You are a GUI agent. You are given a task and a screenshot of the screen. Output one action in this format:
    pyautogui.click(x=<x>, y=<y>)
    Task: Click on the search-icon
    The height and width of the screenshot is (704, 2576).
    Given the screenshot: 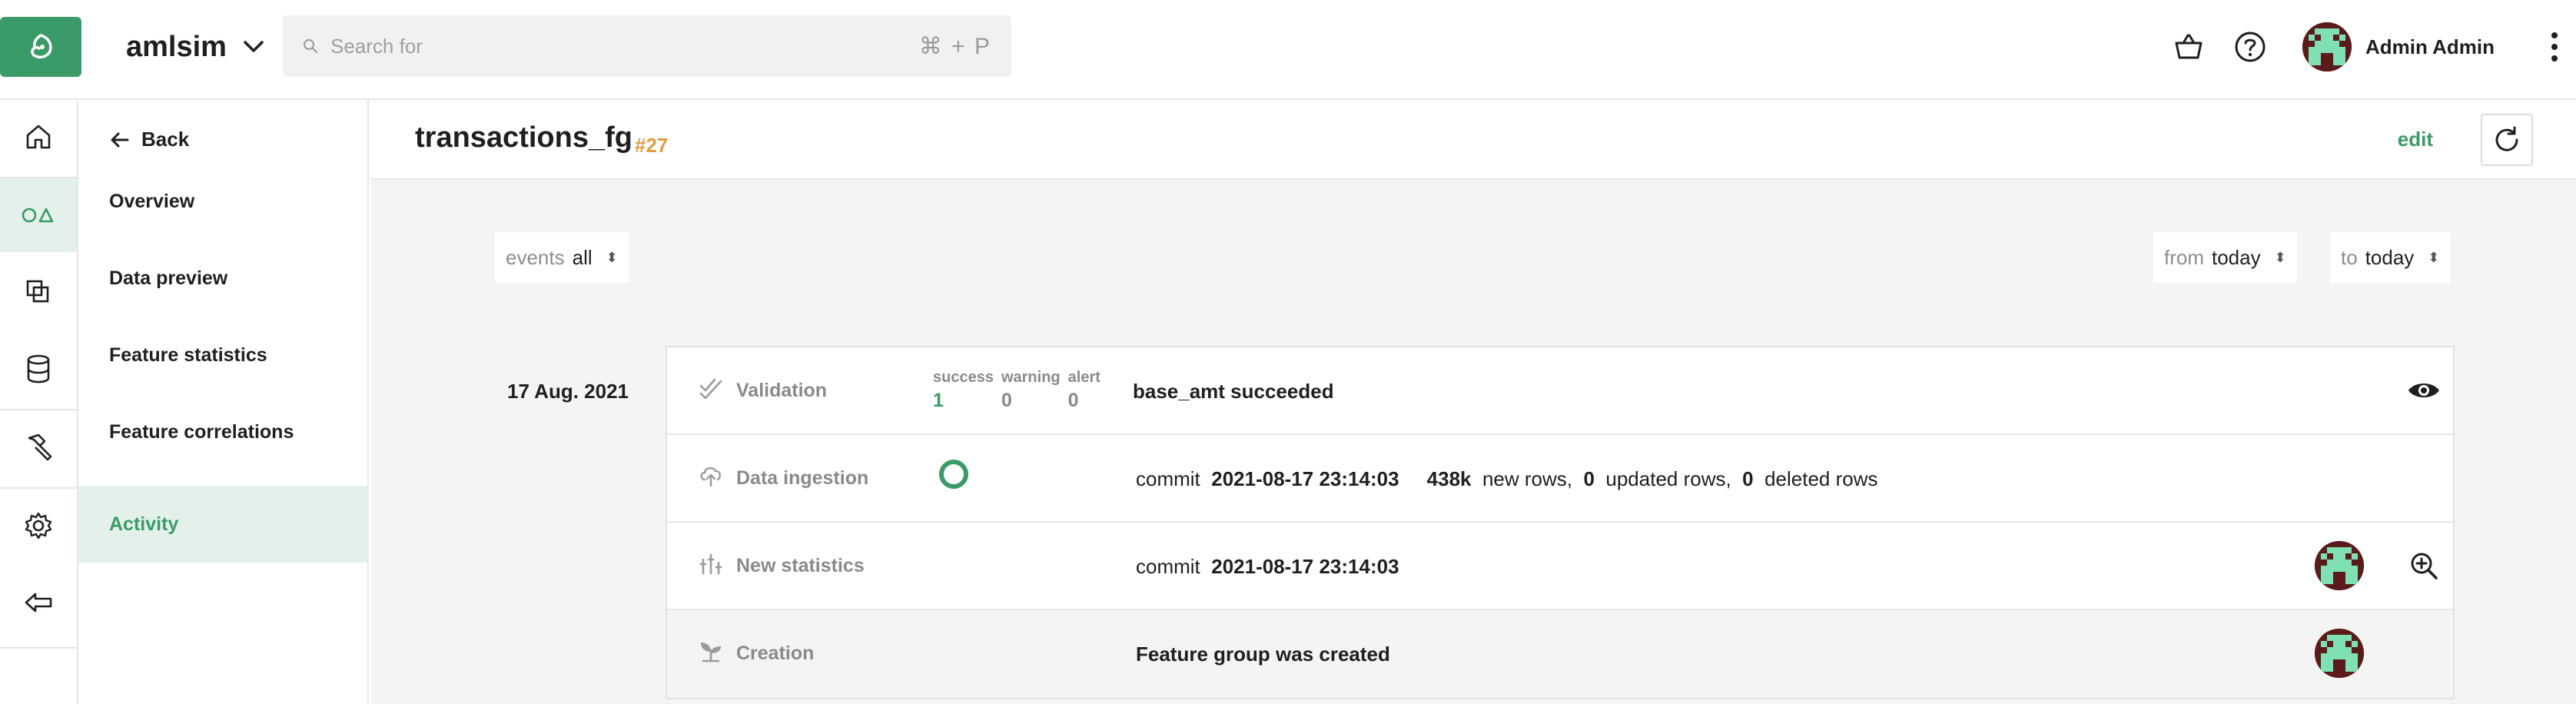 What is the action you would take?
    pyautogui.click(x=310, y=46)
    